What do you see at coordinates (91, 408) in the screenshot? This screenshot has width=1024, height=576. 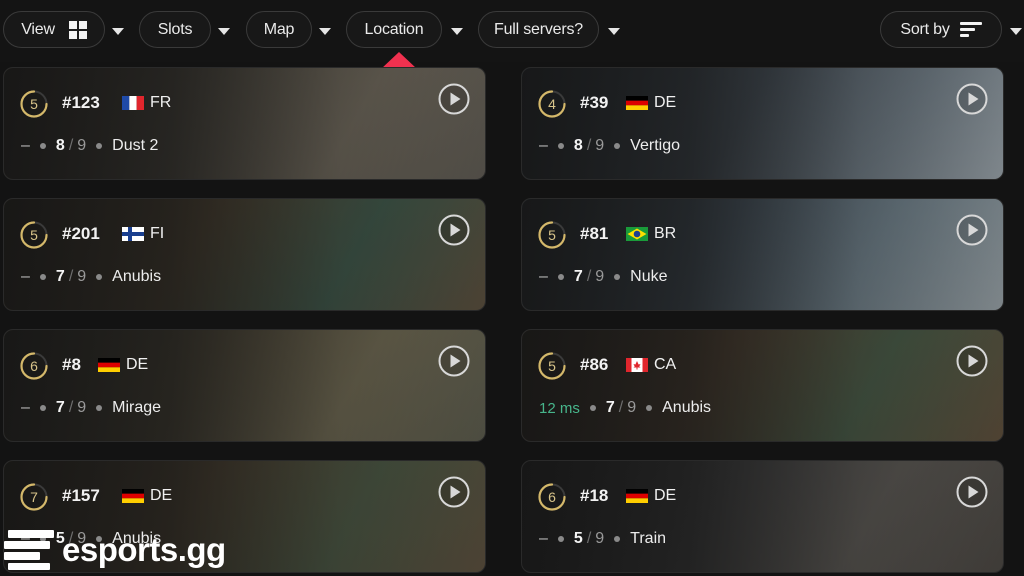 I see `server-stats: – 7/9 Mirage` at bounding box center [91, 408].